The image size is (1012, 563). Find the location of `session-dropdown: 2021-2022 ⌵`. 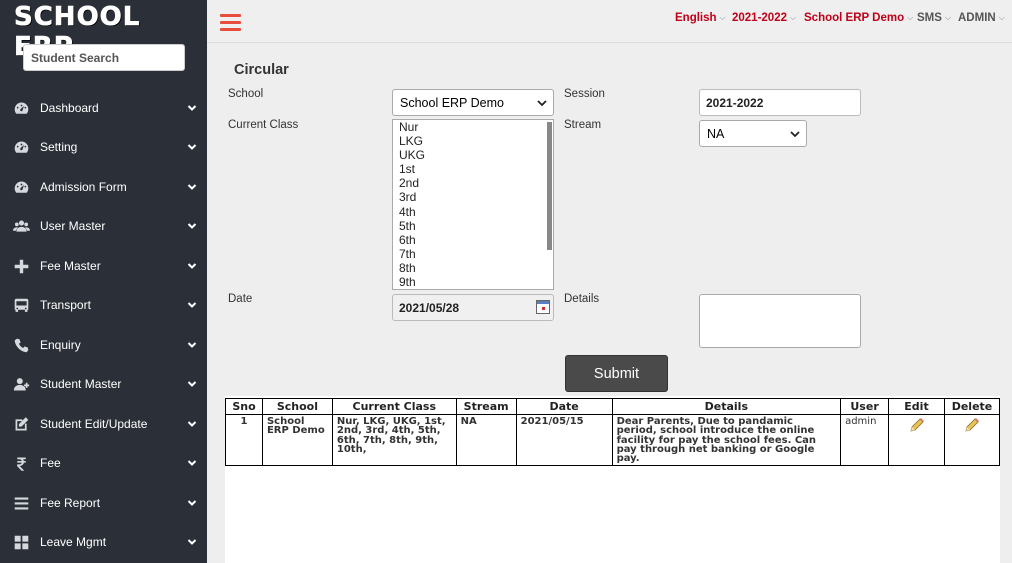

session-dropdown: 2021-2022 ⌵ is located at coordinates (764, 18).